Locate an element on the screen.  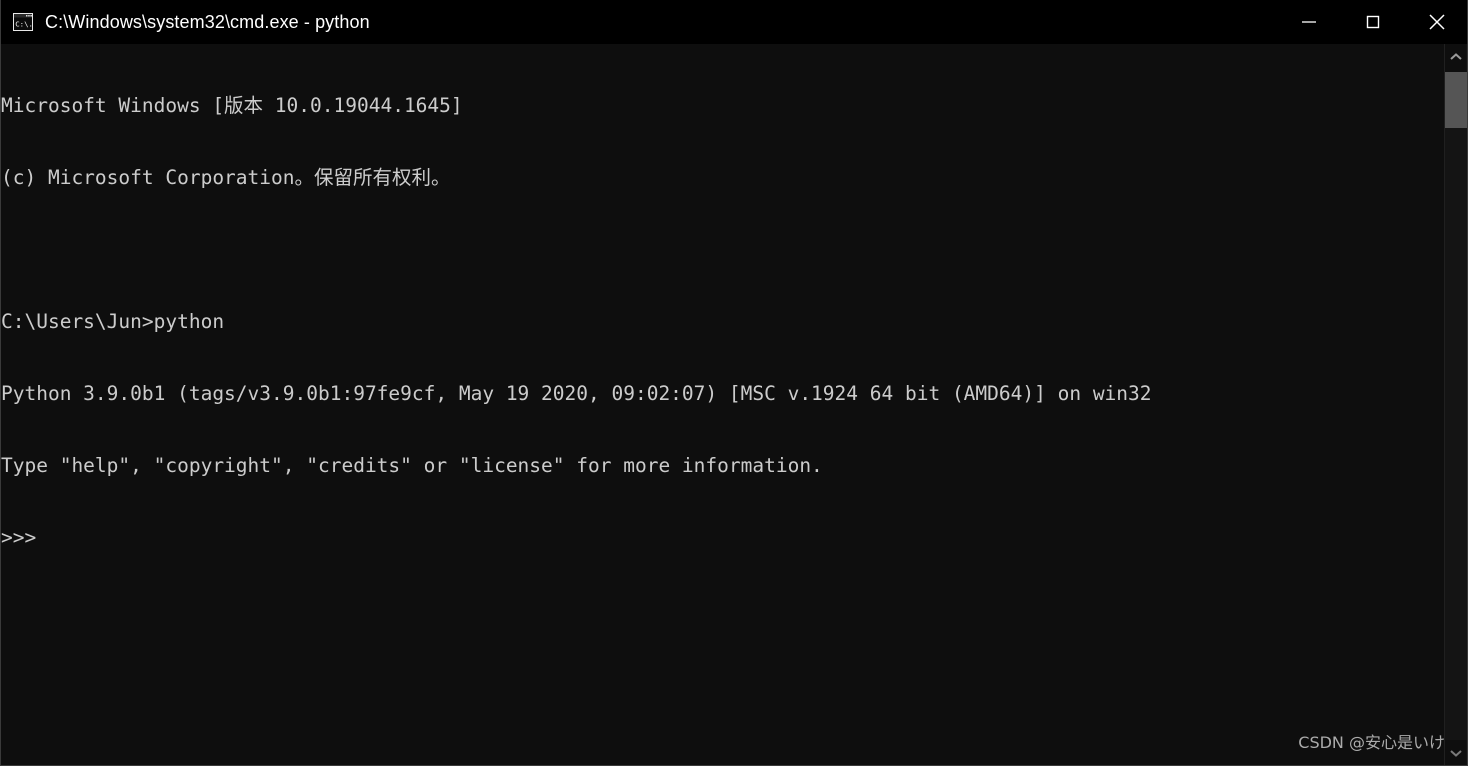
console-prompt-line: >>> is located at coordinates (723, 538).